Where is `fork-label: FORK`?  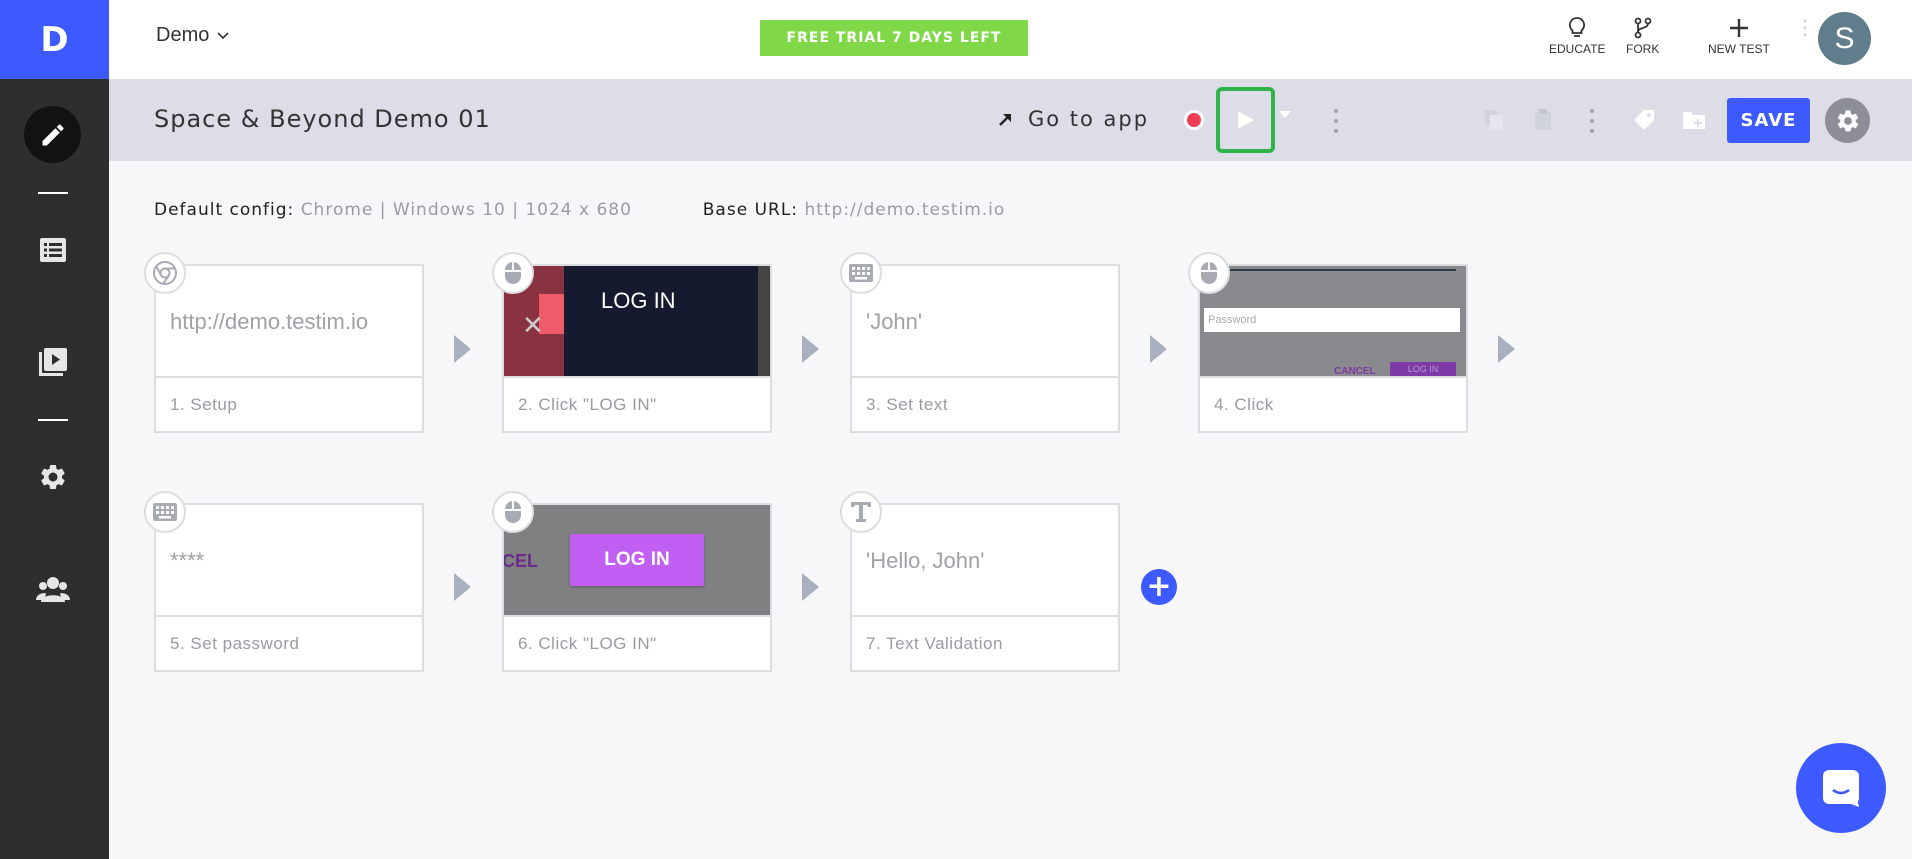
fork-label: FORK is located at coordinates (1643, 49).